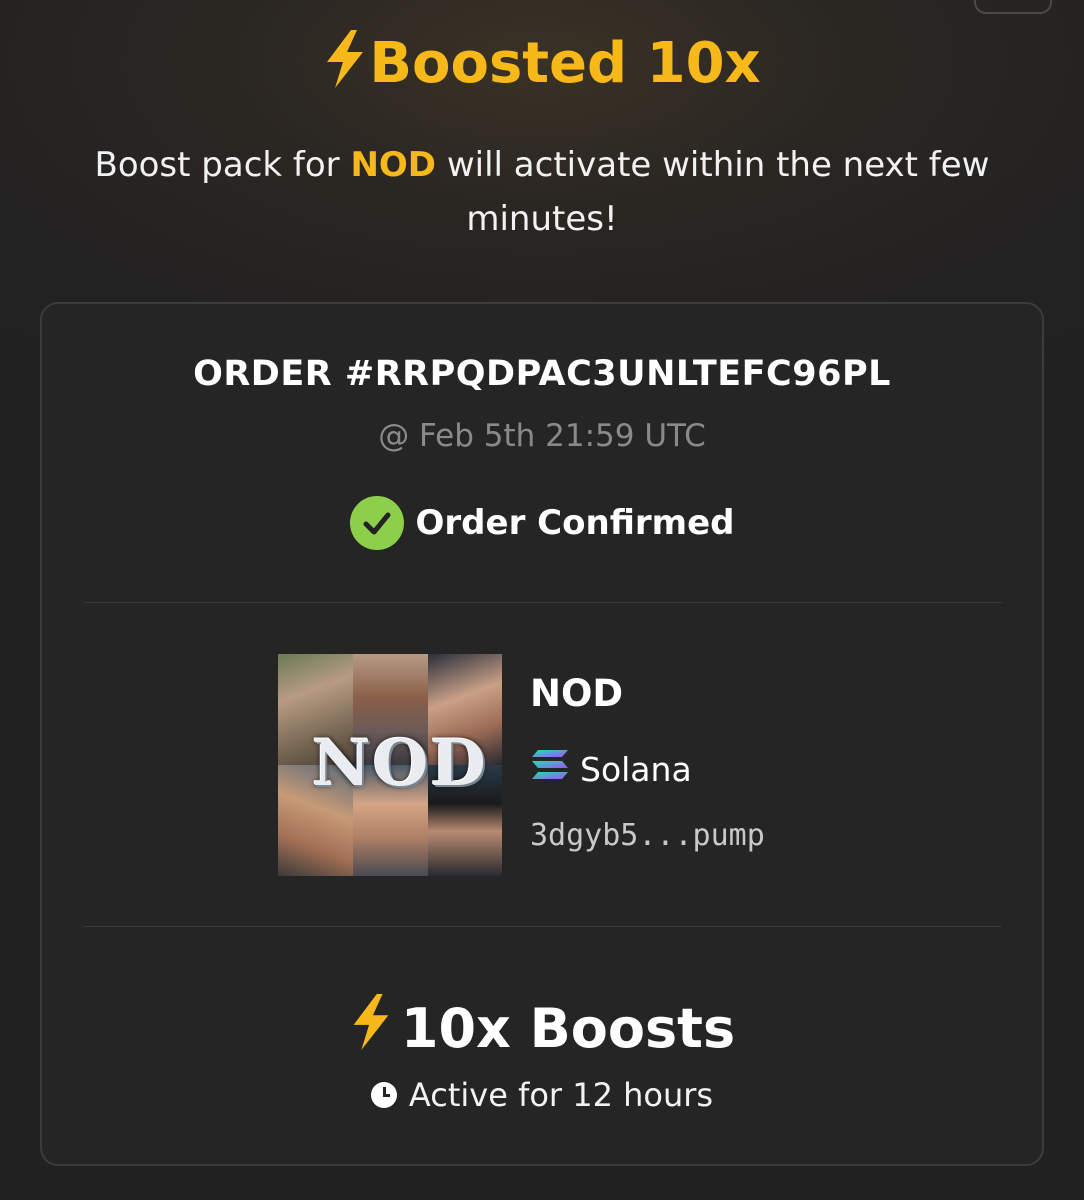 The image size is (1084, 1200). I want to click on boost-duration-label: Active for 12 hours, so click(561, 1095).